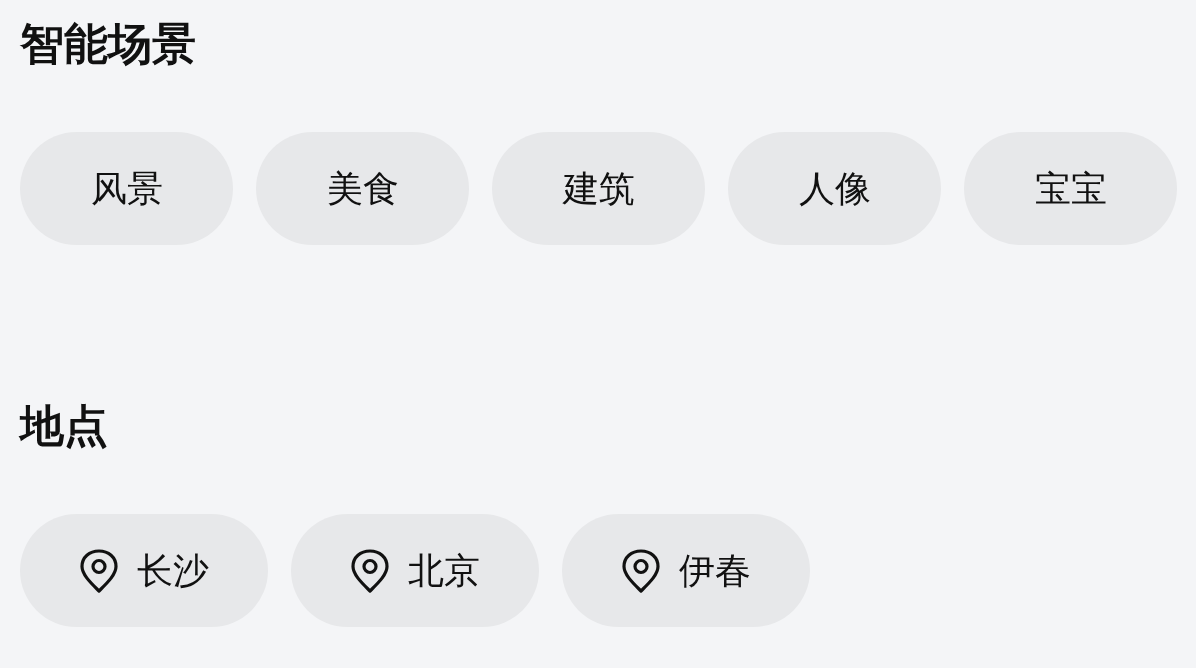 Image resolution: width=1196 pixels, height=668 pixels. I want to click on location-chip: 长沙, so click(144, 570).